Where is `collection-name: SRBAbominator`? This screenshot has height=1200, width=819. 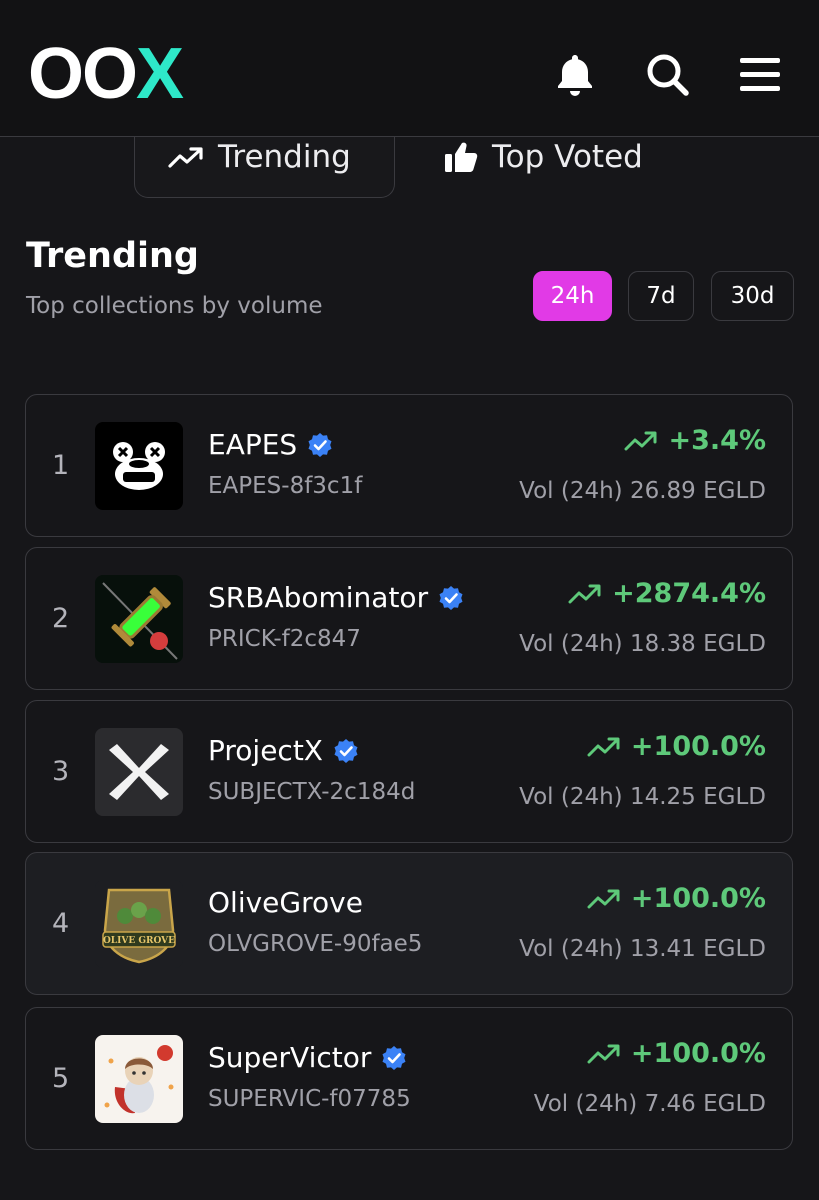
collection-name: SRBAbominator is located at coordinates (318, 597).